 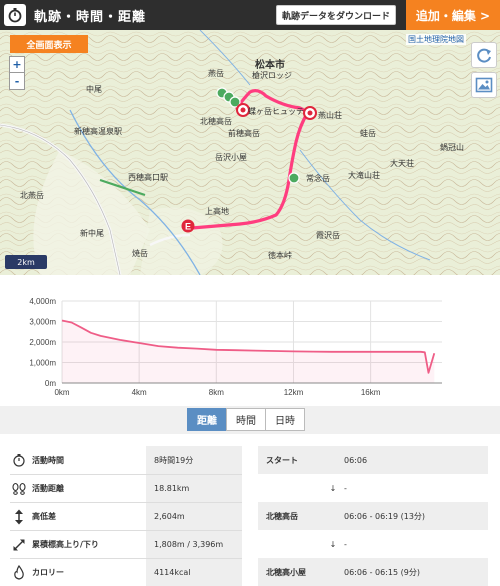 What do you see at coordinates (48, 488) in the screenshot?
I see `stat-label: 活動距離` at bounding box center [48, 488].